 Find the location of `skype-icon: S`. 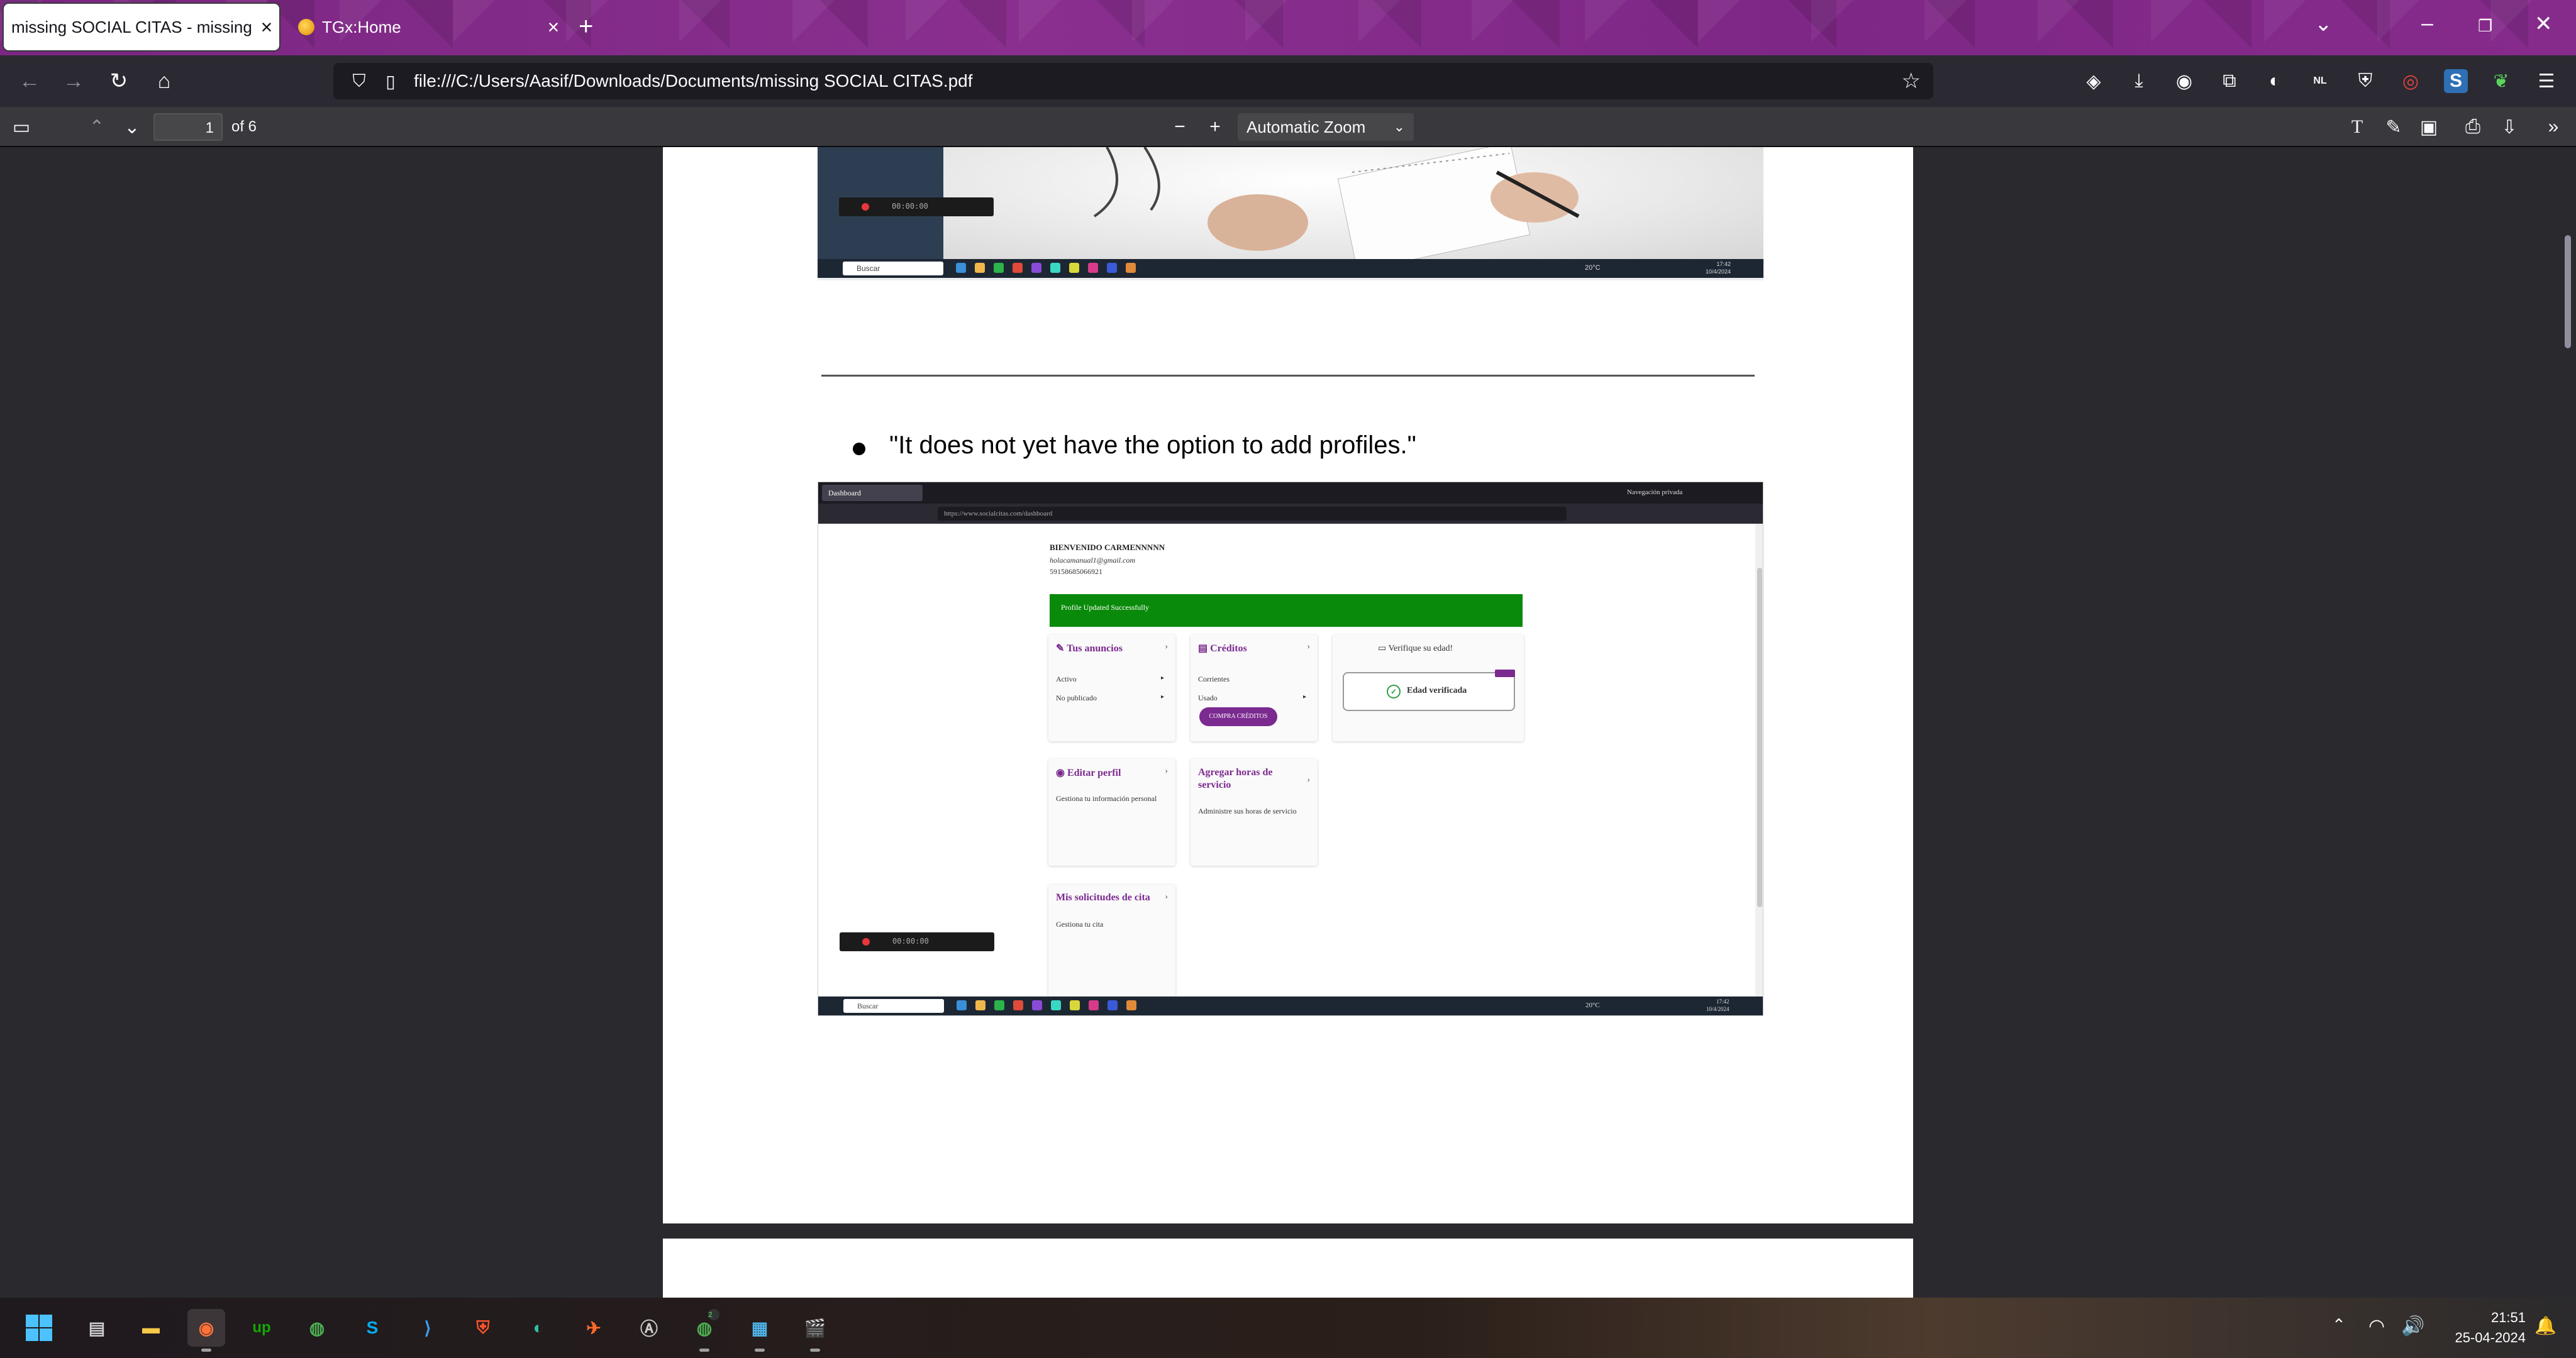

skype-icon: S is located at coordinates (372, 1328).